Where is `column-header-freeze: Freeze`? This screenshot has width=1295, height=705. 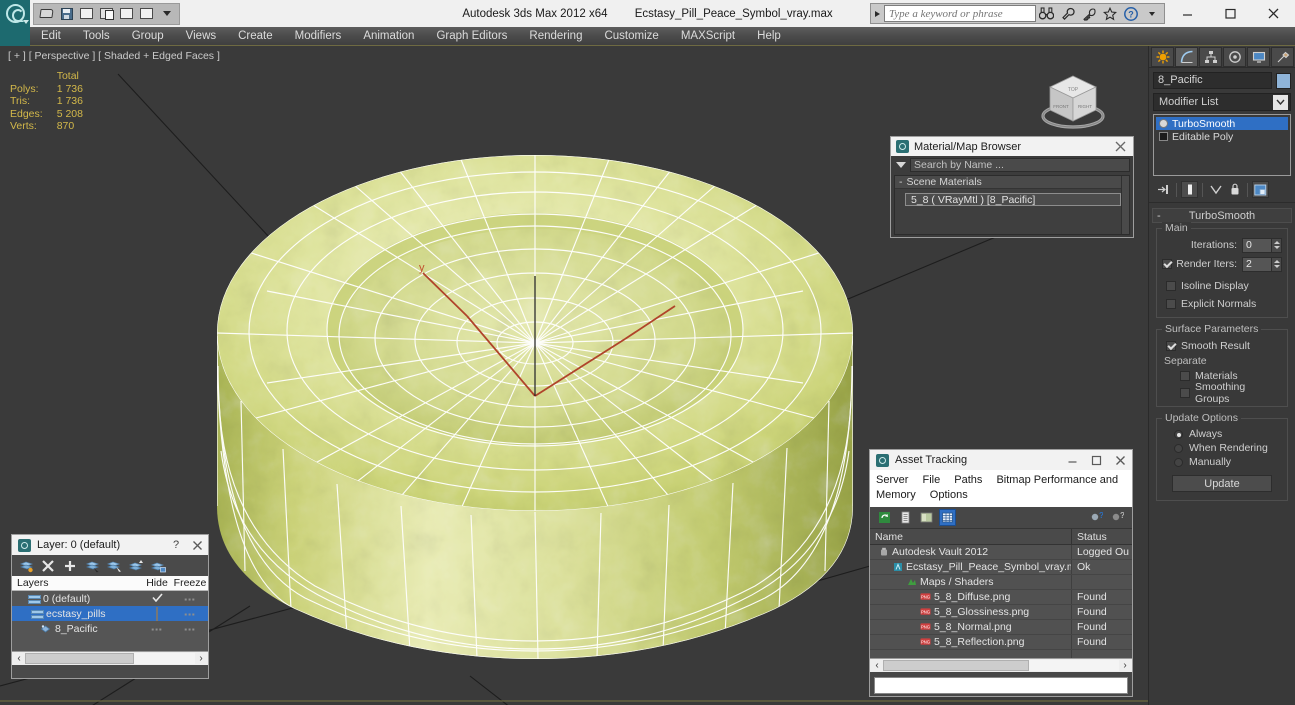
column-header-freeze: Freeze is located at coordinates (190, 583).